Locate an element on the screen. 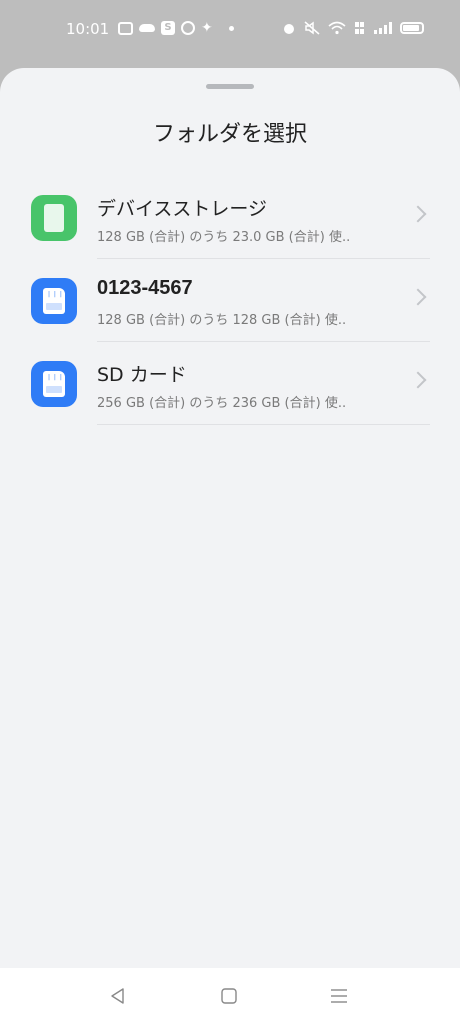 The height and width of the screenshot is (1024, 460). battery-icon is located at coordinates (412, 28).